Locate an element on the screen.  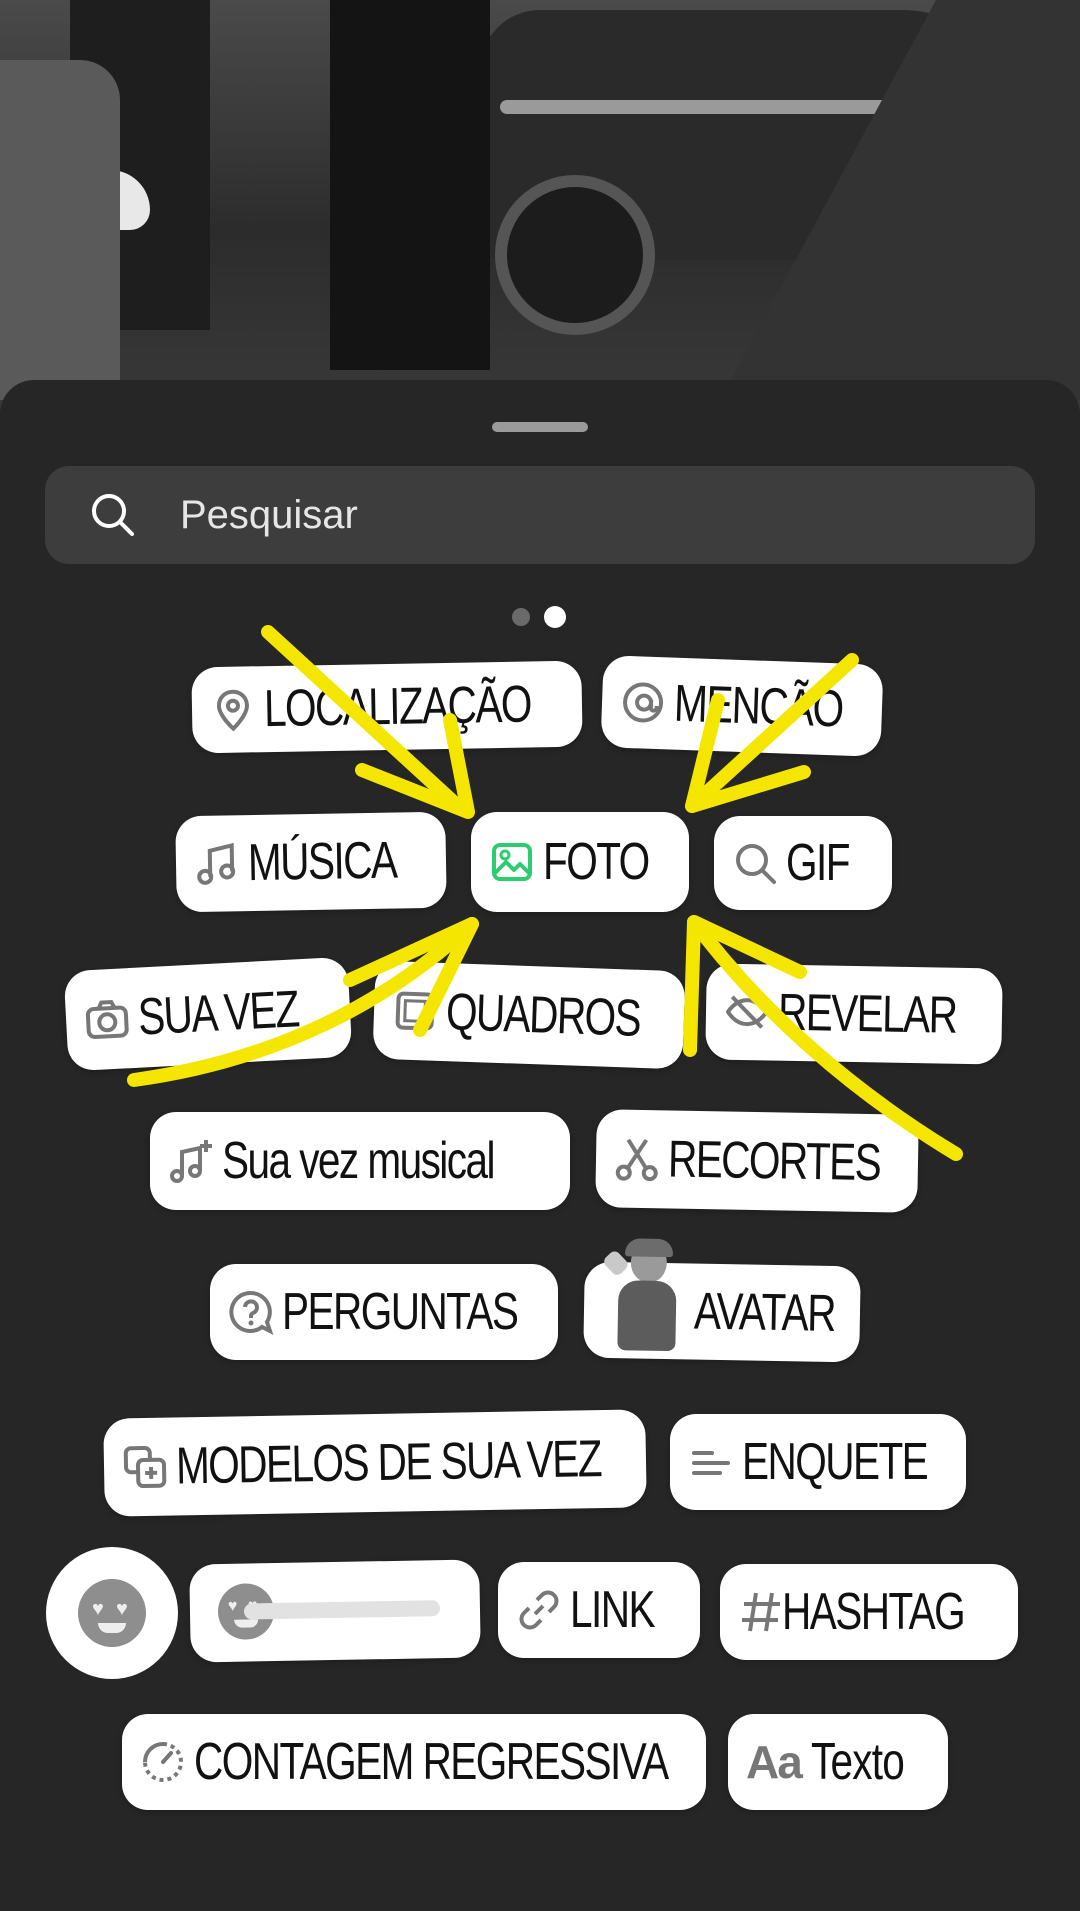
sticker-label: PERGUNTAS is located at coordinates (400, 1312).